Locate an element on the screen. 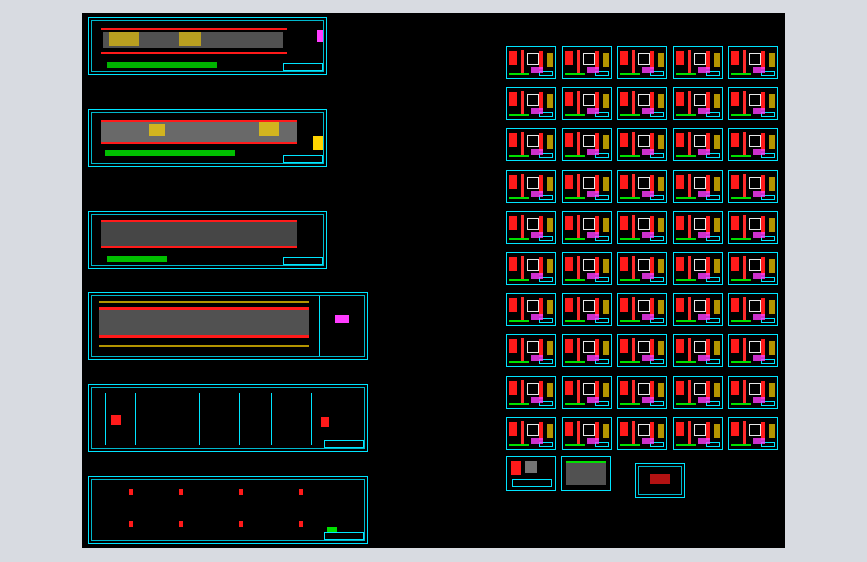  drawing-sheet-pier-layout is located at coordinates (228, 510).